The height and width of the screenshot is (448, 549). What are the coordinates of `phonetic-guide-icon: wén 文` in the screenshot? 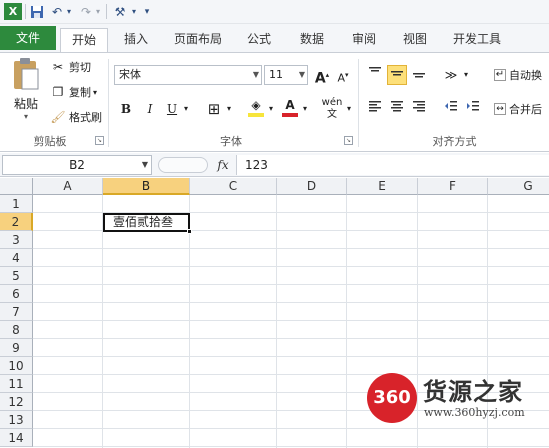 It's located at (332, 108).